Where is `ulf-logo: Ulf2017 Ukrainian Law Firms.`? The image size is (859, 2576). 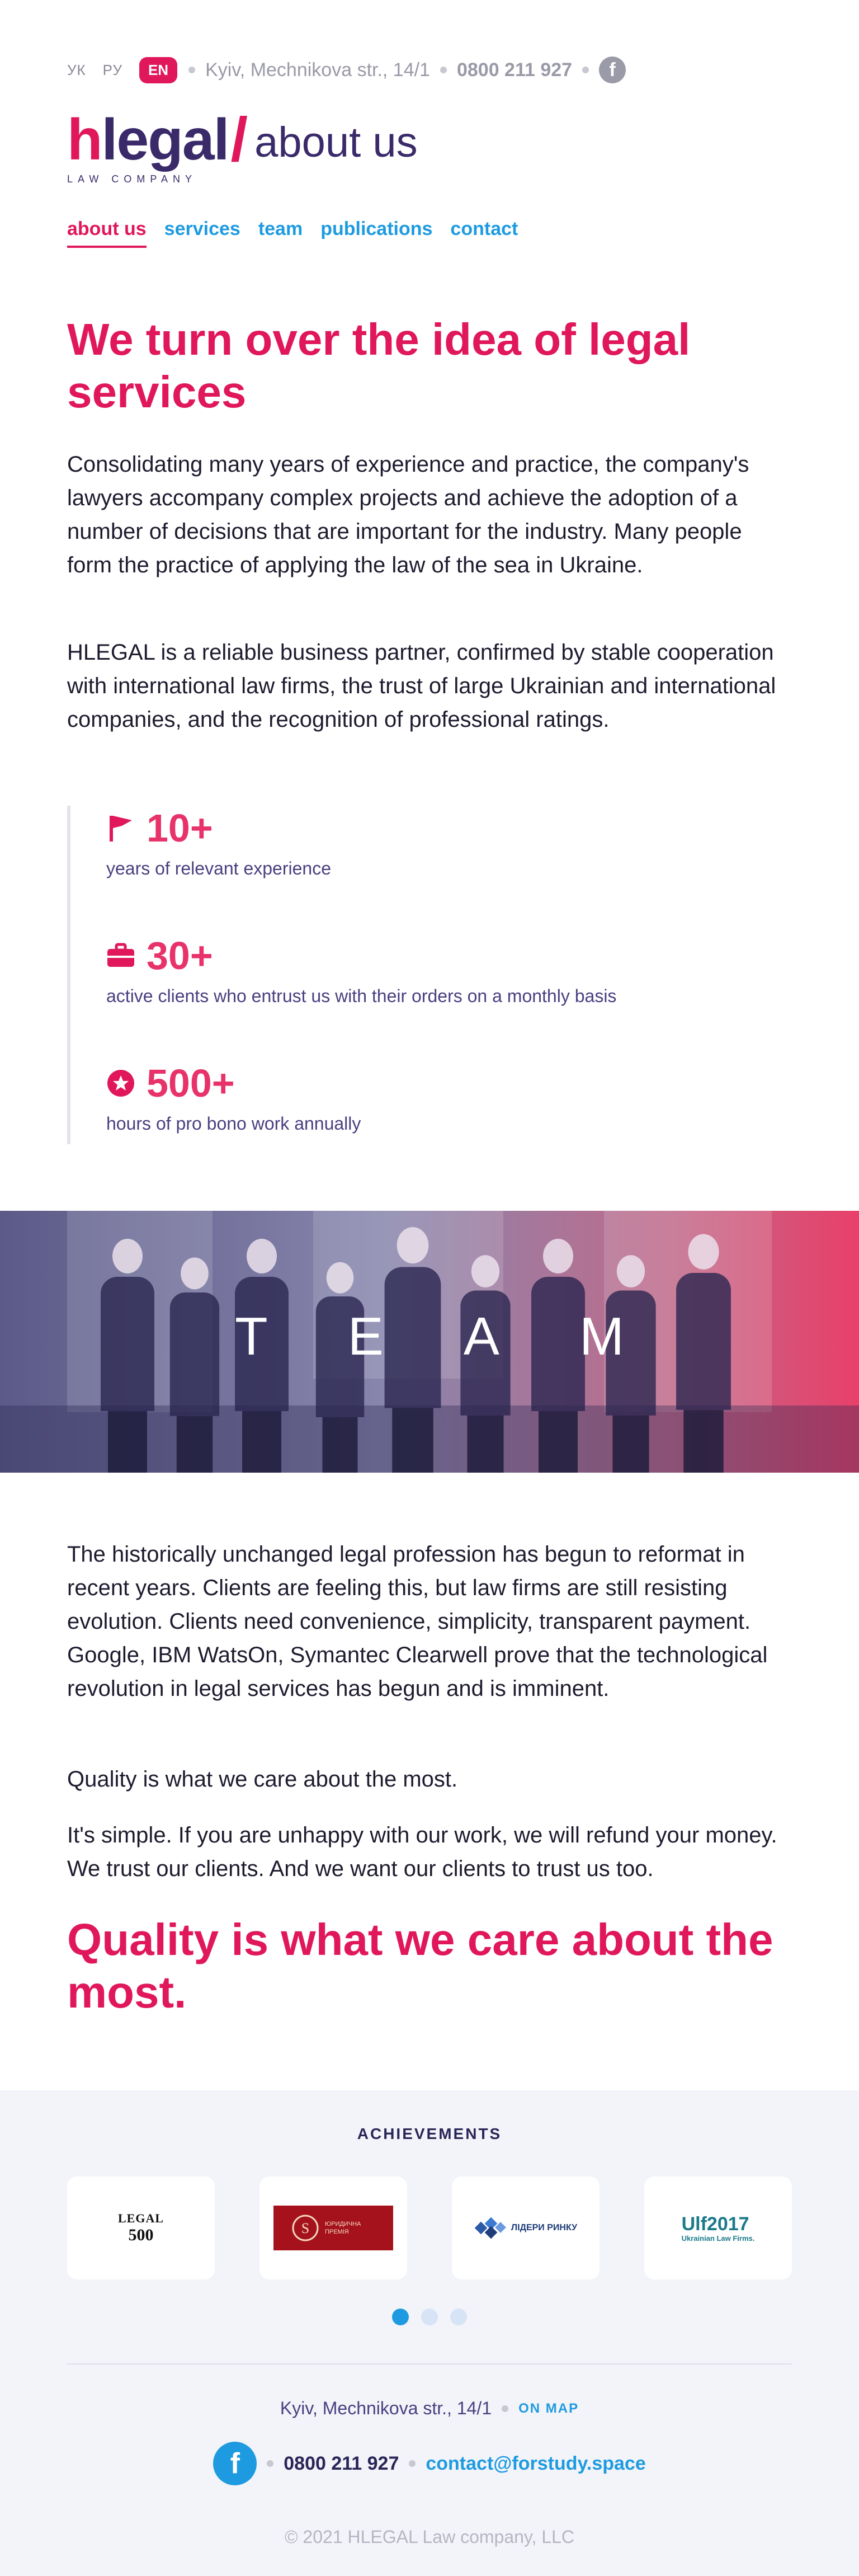
ulf-logo: Ulf2017 Ukrainian Law Firms. is located at coordinates (718, 2228).